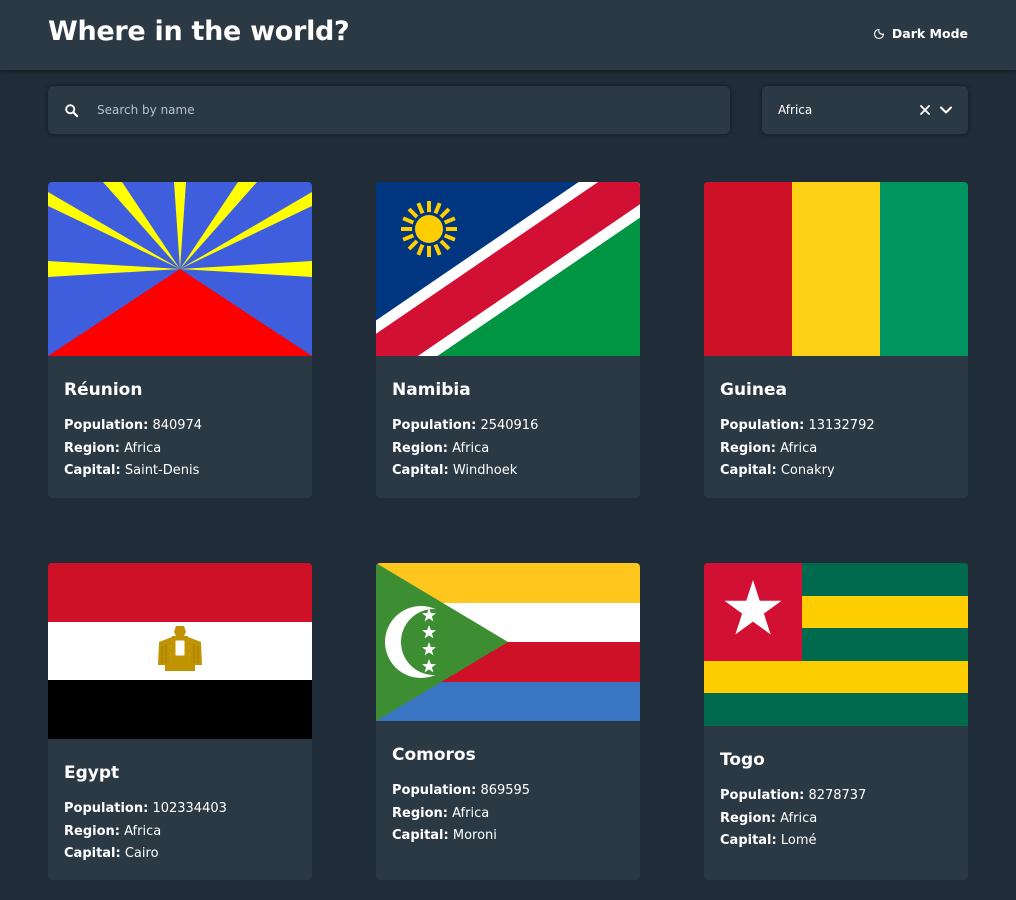 This screenshot has width=1016, height=900. I want to click on population-row: Population: 102334403, so click(180, 809).